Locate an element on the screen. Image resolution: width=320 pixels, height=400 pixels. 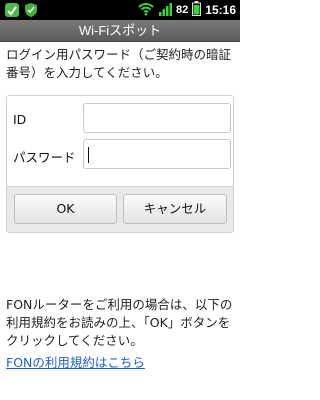
dialog-title: Wi-Fiスポット is located at coordinates (120, 31).